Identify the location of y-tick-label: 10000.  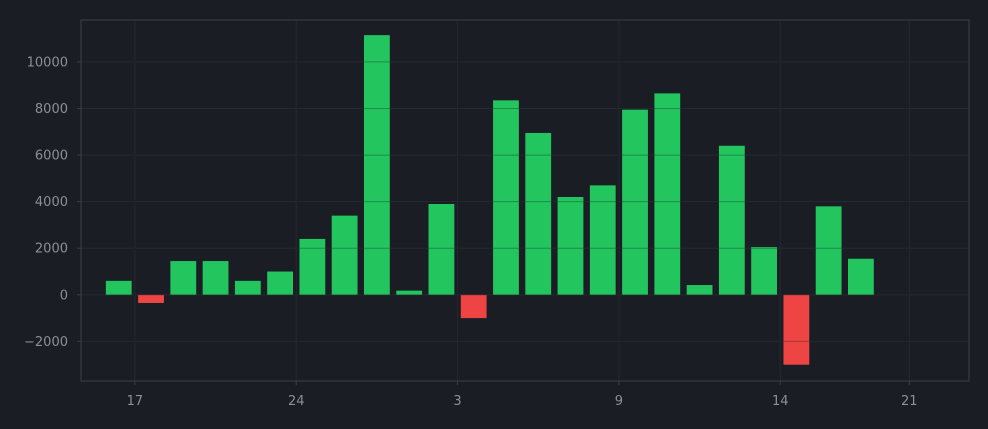
(47, 62).